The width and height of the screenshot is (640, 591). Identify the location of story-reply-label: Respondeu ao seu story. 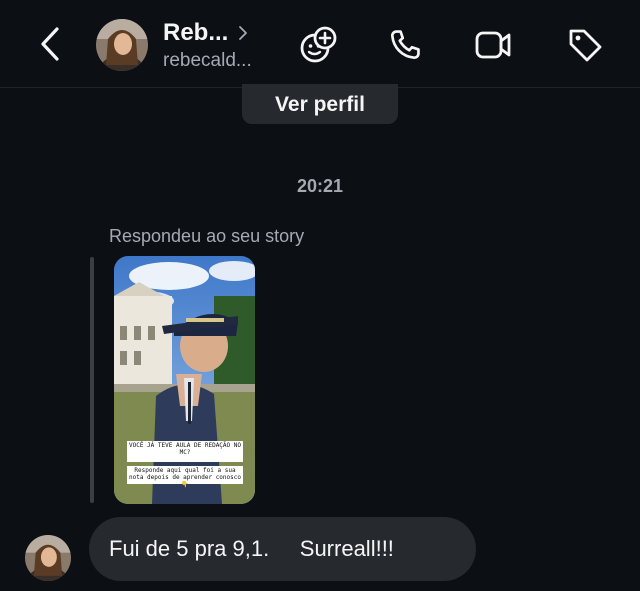
(207, 236).